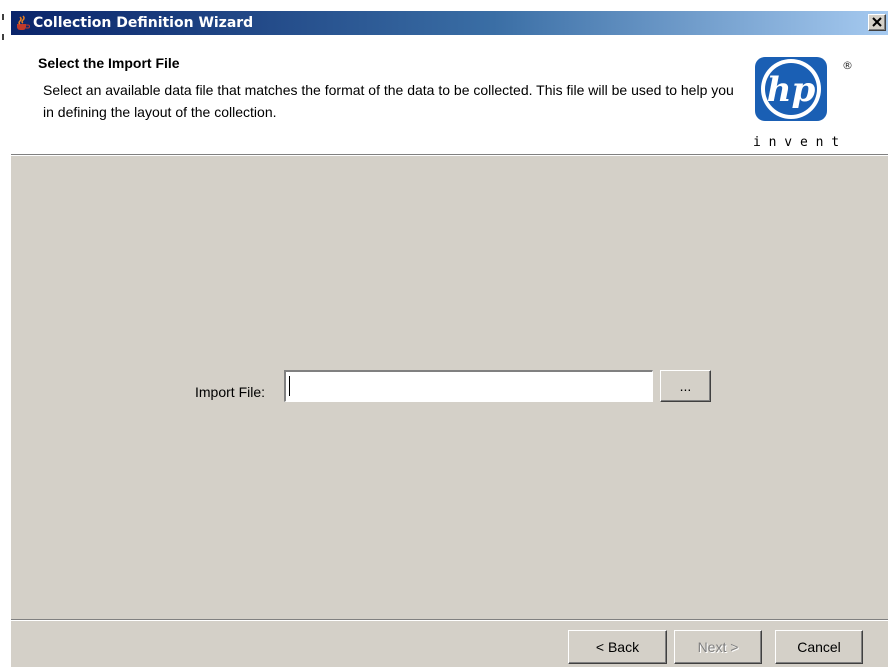  I want to click on hp-logo: hp ® i n v e n t, so click(808, 104).